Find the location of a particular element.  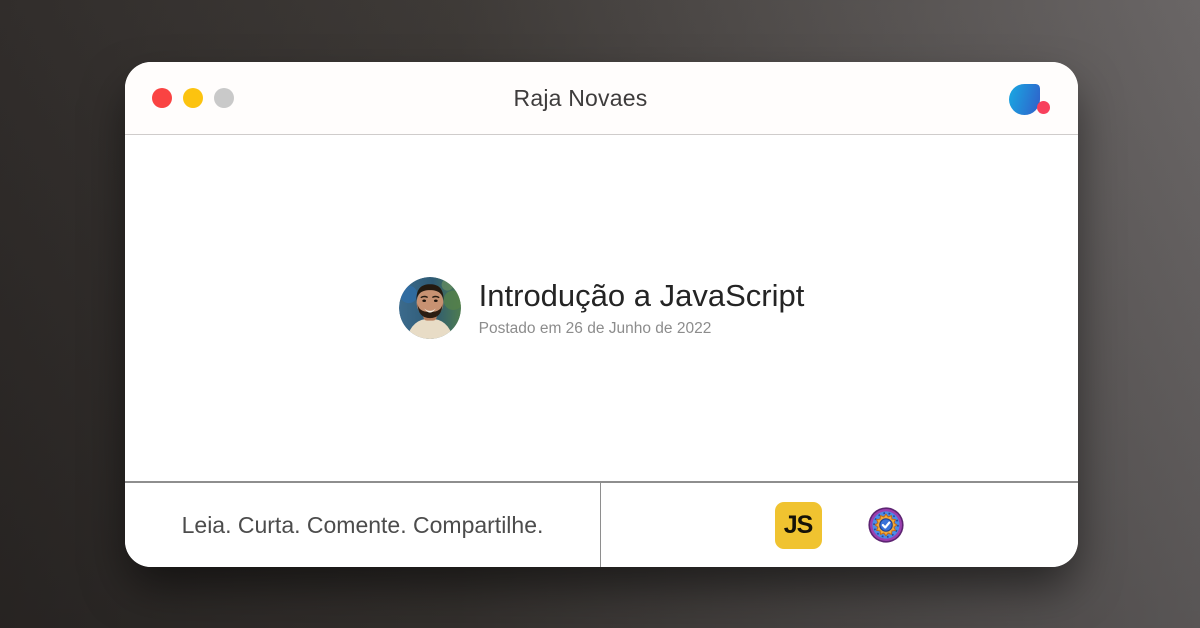

footer-tagline-cell: Leia. Curta. Comente. Compartilhe. is located at coordinates (363, 525).